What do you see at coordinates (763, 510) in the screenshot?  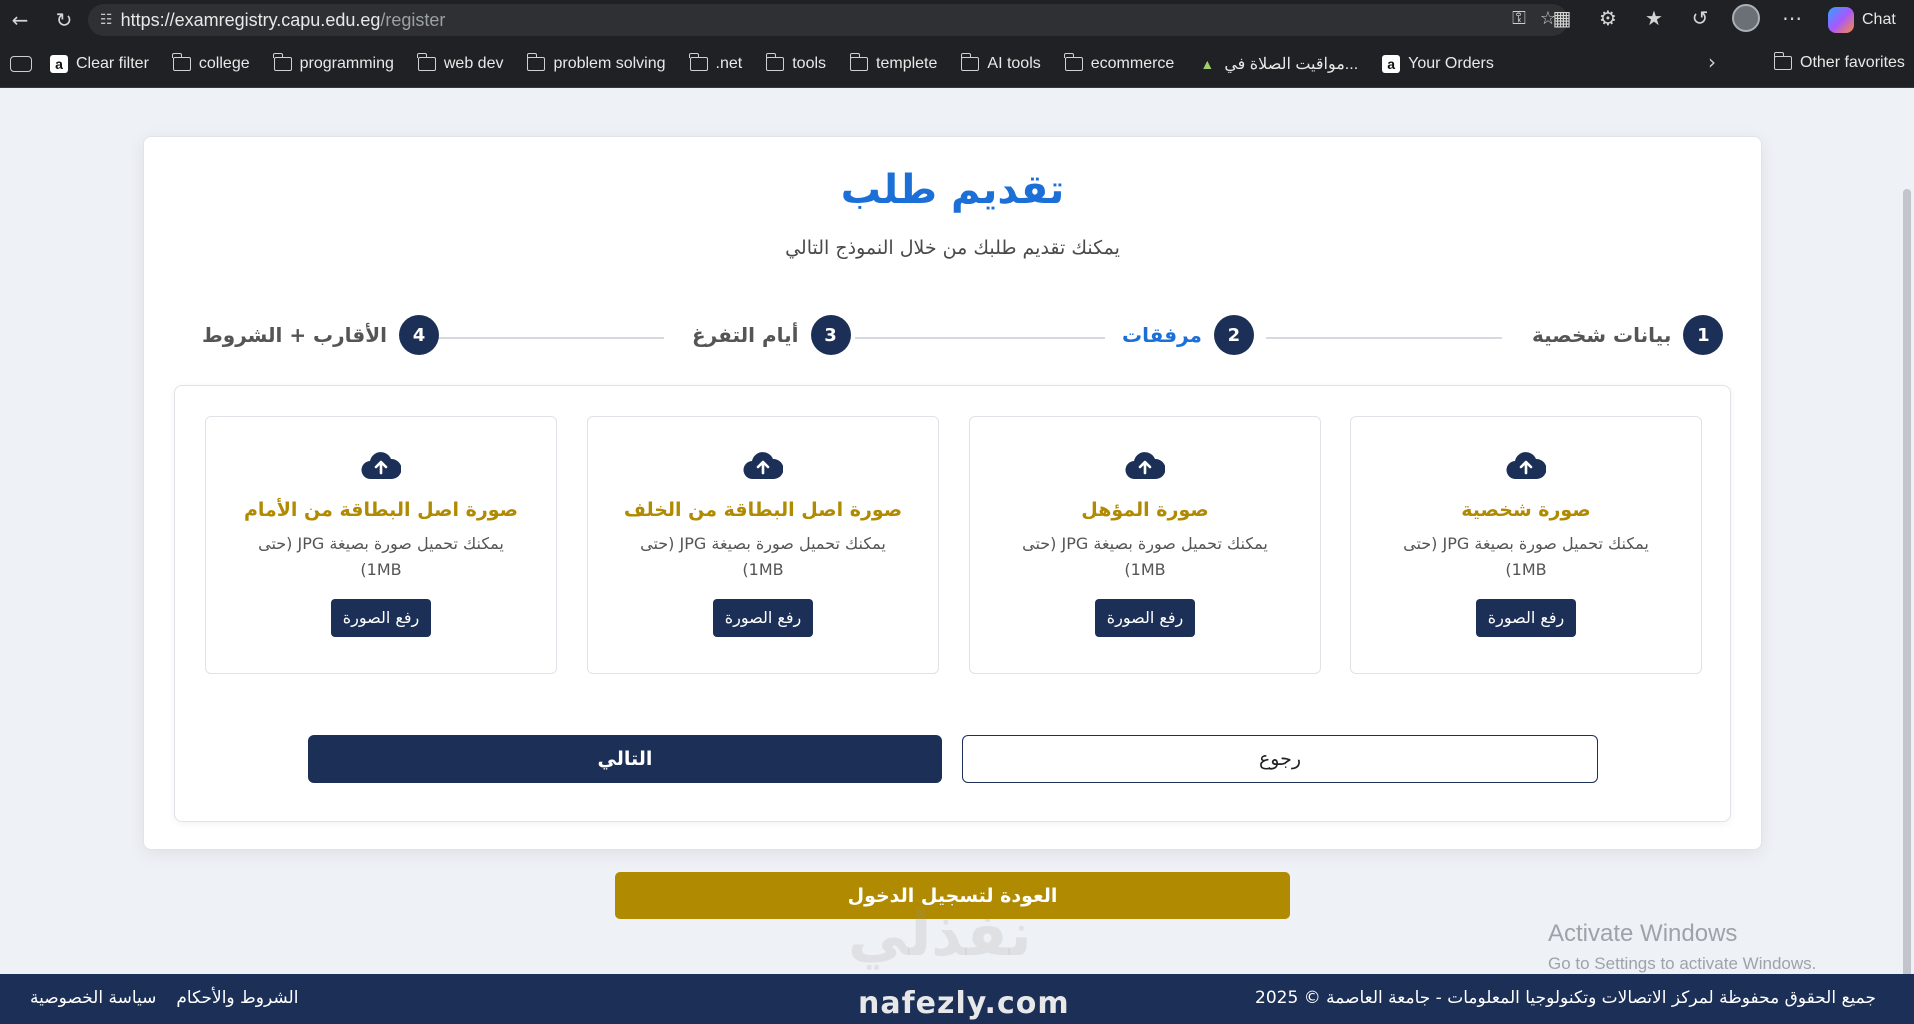 I see `upload-title: صورة اصل البطاقة من الخلف` at bounding box center [763, 510].